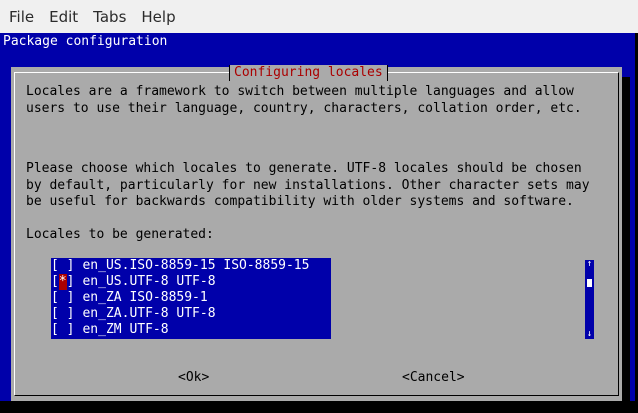 The width and height of the screenshot is (638, 413). What do you see at coordinates (85, 41) in the screenshot?
I see `backtitle: Package configuration` at bounding box center [85, 41].